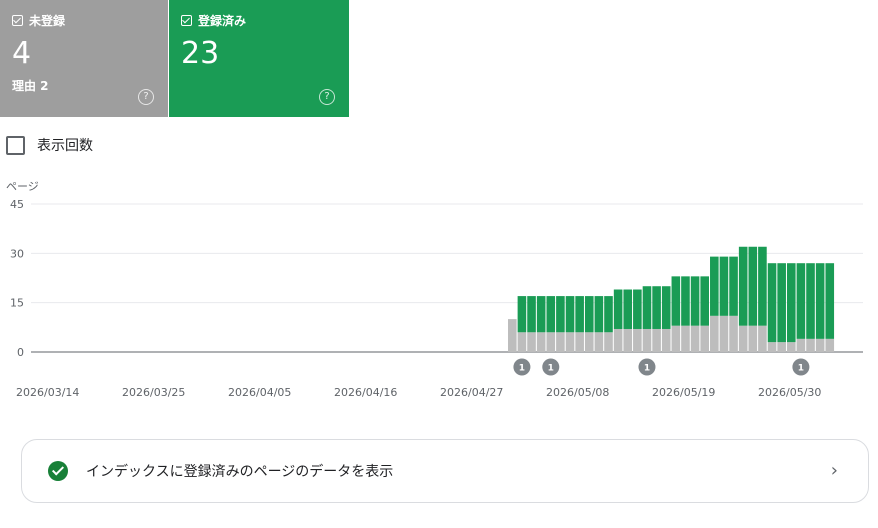  What do you see at coordinates (445, 471) in the screenshot?
I see `view-indexed-pages-button: インデックスに登録済みのページのデータを表示 ›` at bounding box center [445, 471].